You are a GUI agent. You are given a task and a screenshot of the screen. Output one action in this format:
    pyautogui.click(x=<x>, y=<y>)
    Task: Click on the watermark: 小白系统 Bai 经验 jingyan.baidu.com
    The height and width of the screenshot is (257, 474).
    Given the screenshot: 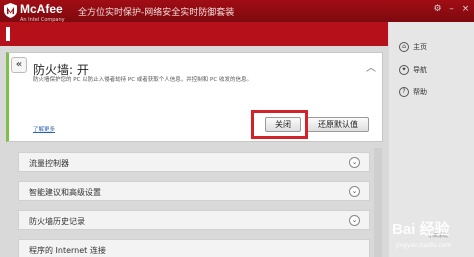 What is the action you would take?
    pyautogui.click(x=431, y=234)
    